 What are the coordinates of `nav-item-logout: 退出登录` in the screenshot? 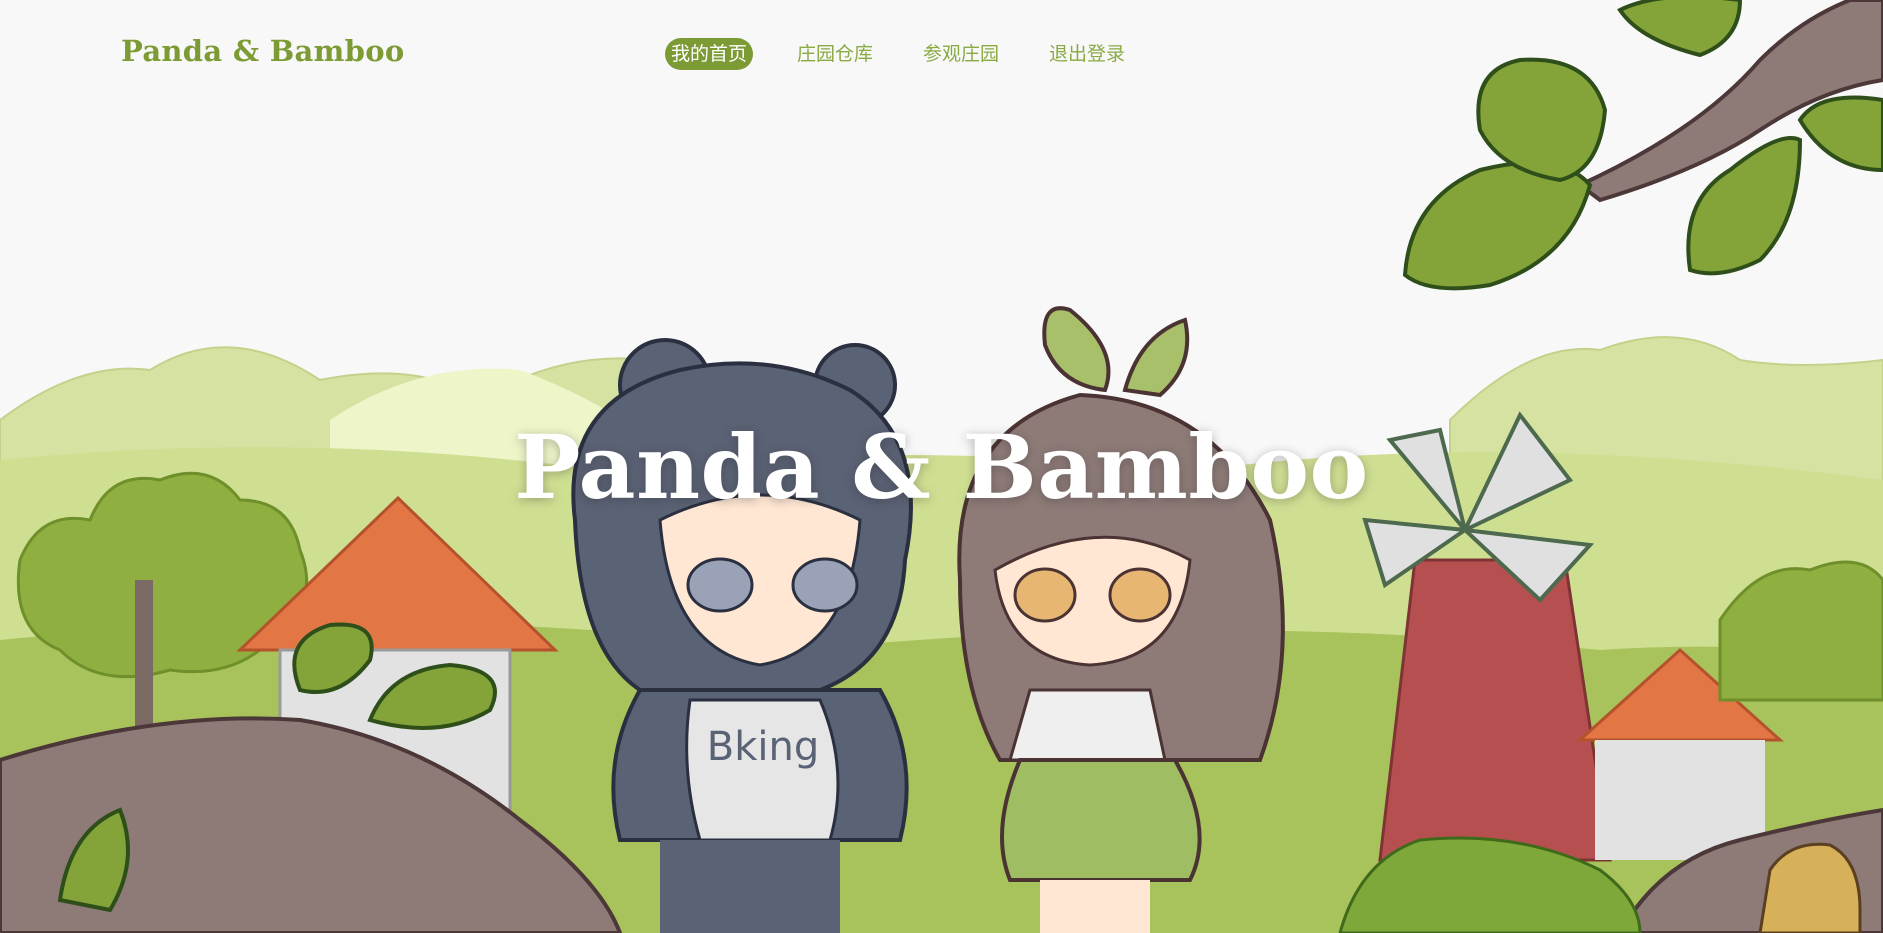 It's located at (1087, 54).